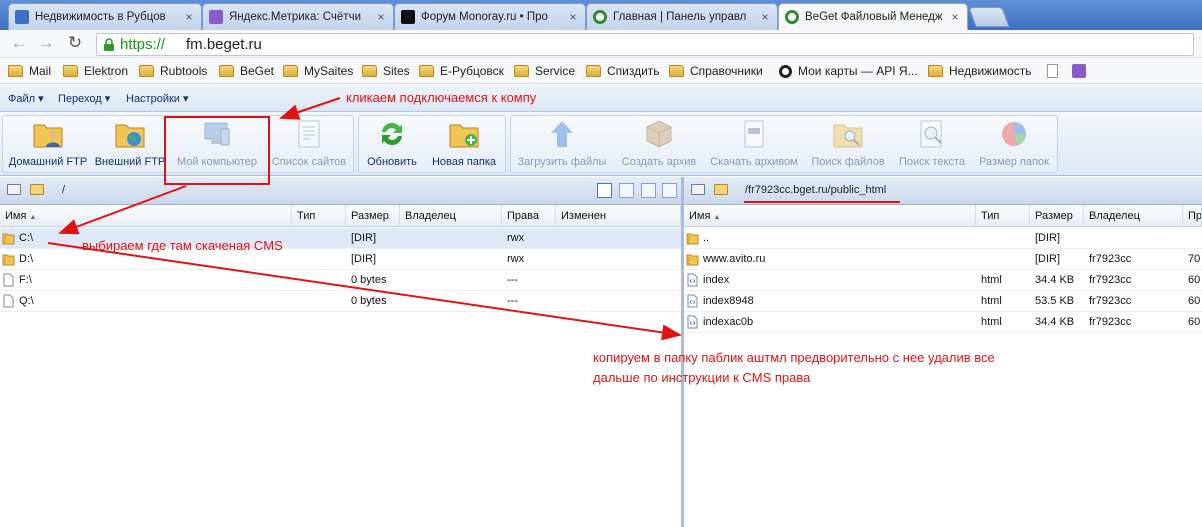  Describe the element at coordinates (555, 71) in the screenshot. I see `bookmark-label: Service` at that location.